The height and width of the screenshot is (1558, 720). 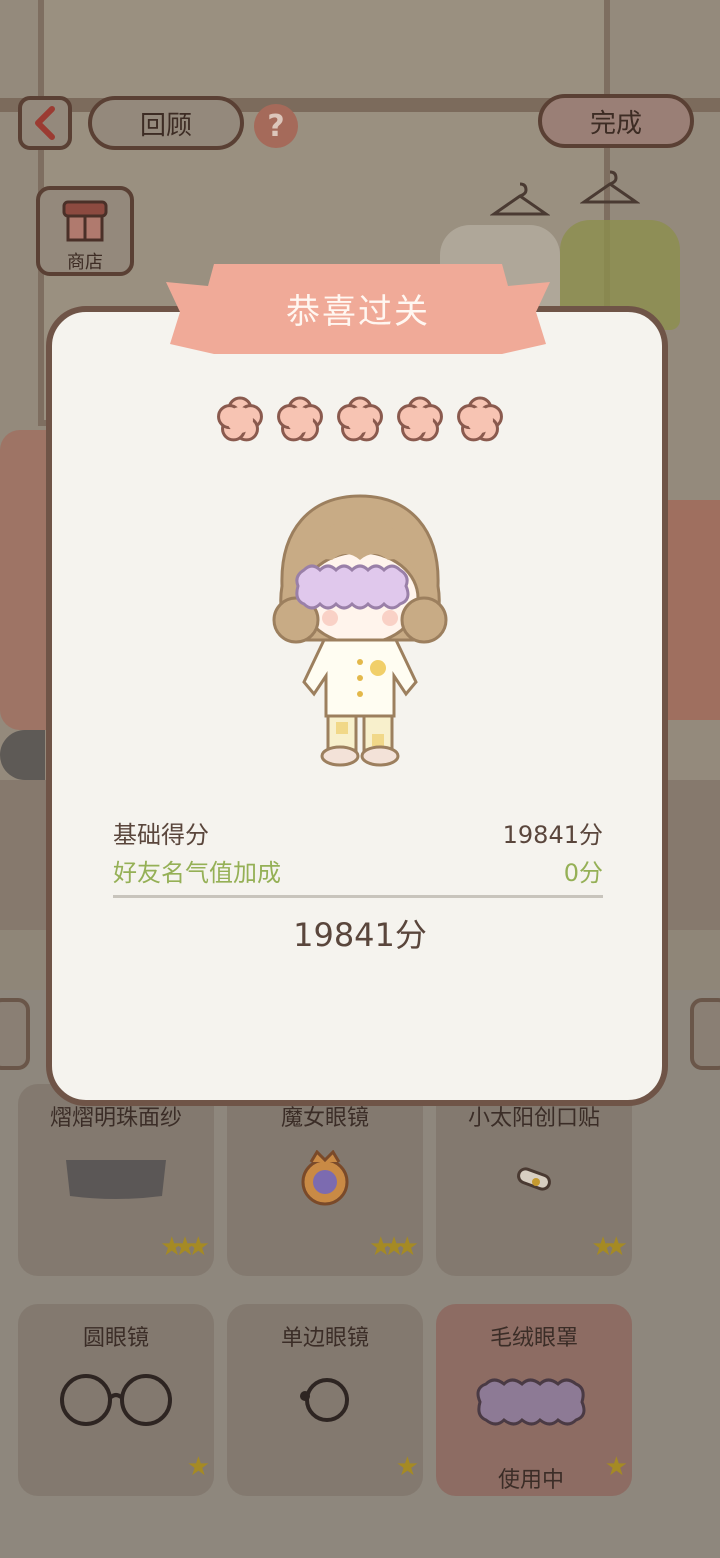 I want to click on base-score-value: 19841分, so click(x=552, y=835).